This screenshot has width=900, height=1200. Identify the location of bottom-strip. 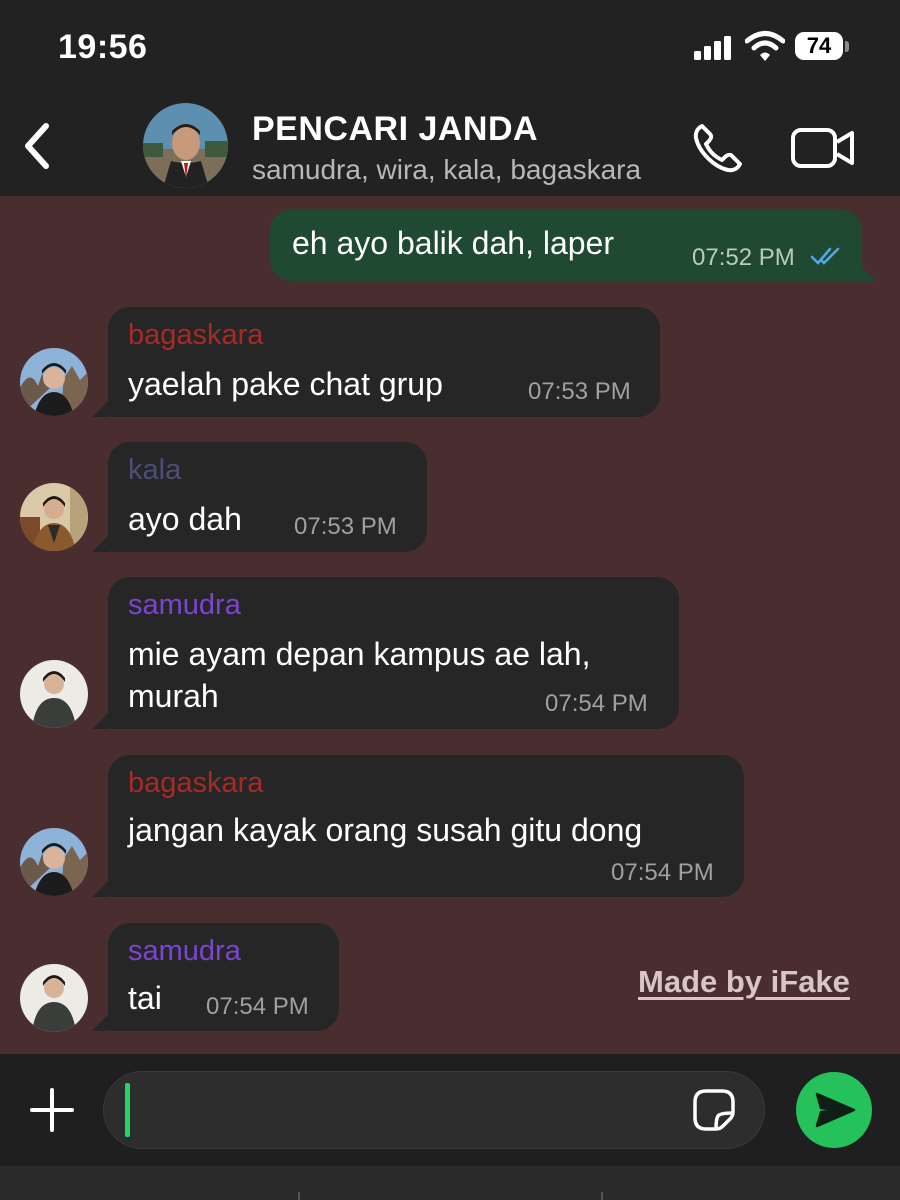
(450, 1183).